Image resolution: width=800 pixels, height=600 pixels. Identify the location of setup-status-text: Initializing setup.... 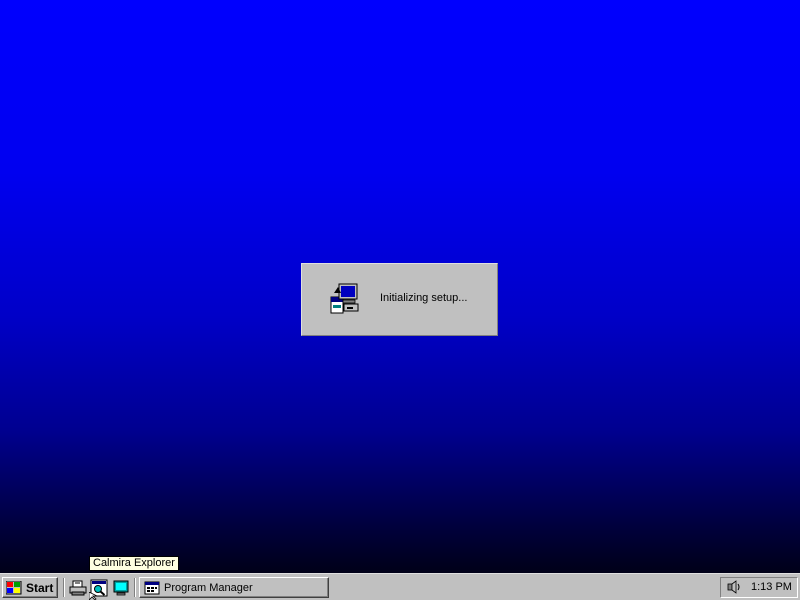
(424, 298).